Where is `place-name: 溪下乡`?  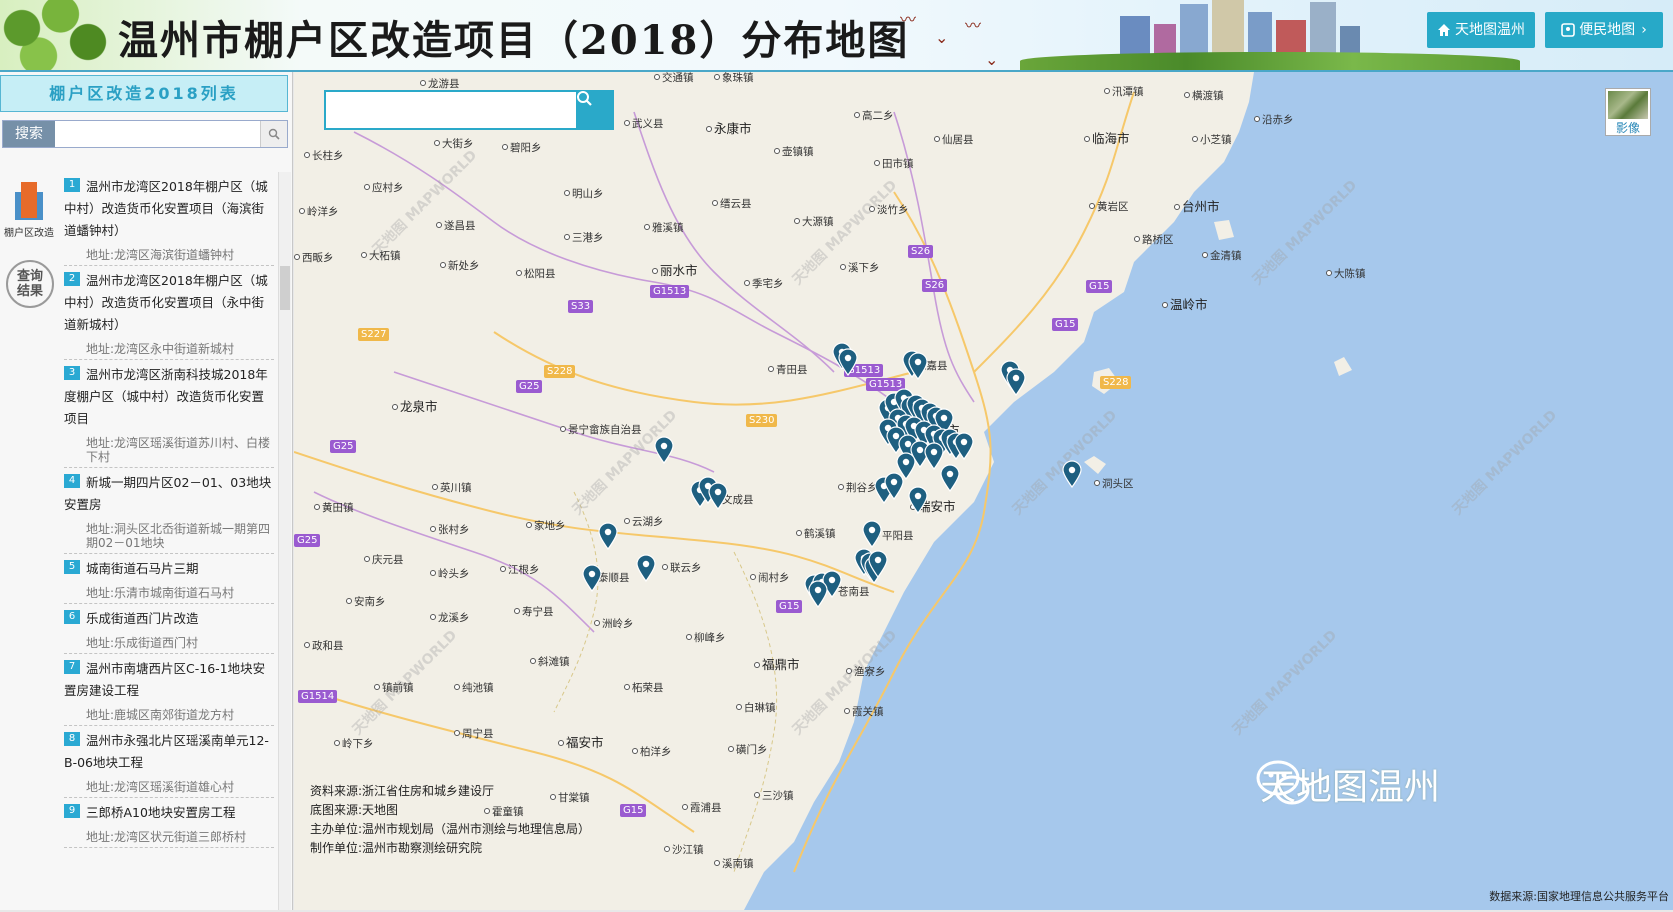 place-name: 溪下乡 is located at coordinates (864, 268).